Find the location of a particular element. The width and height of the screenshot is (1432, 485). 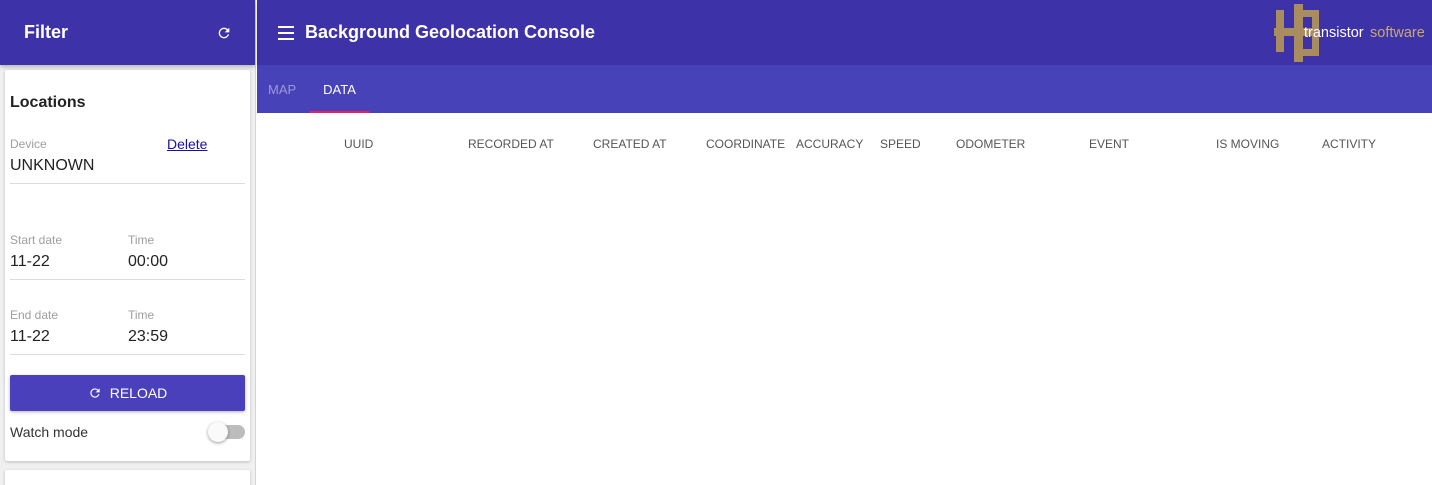

sidebar-header: Filter is located at coordinates (127, 32).